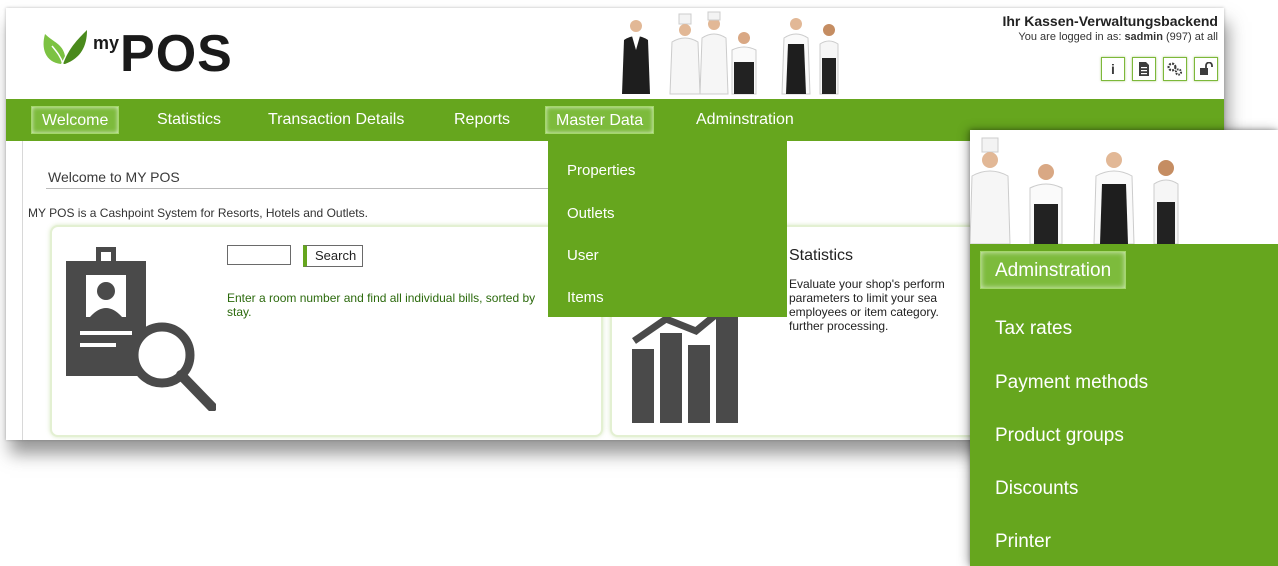 This screenshot has width=1278, height=566. What do you see at coordinates (1192, 37) in the screenshot?
I see `login-suffix: (997) at all` at bounding box center [1192, 37].